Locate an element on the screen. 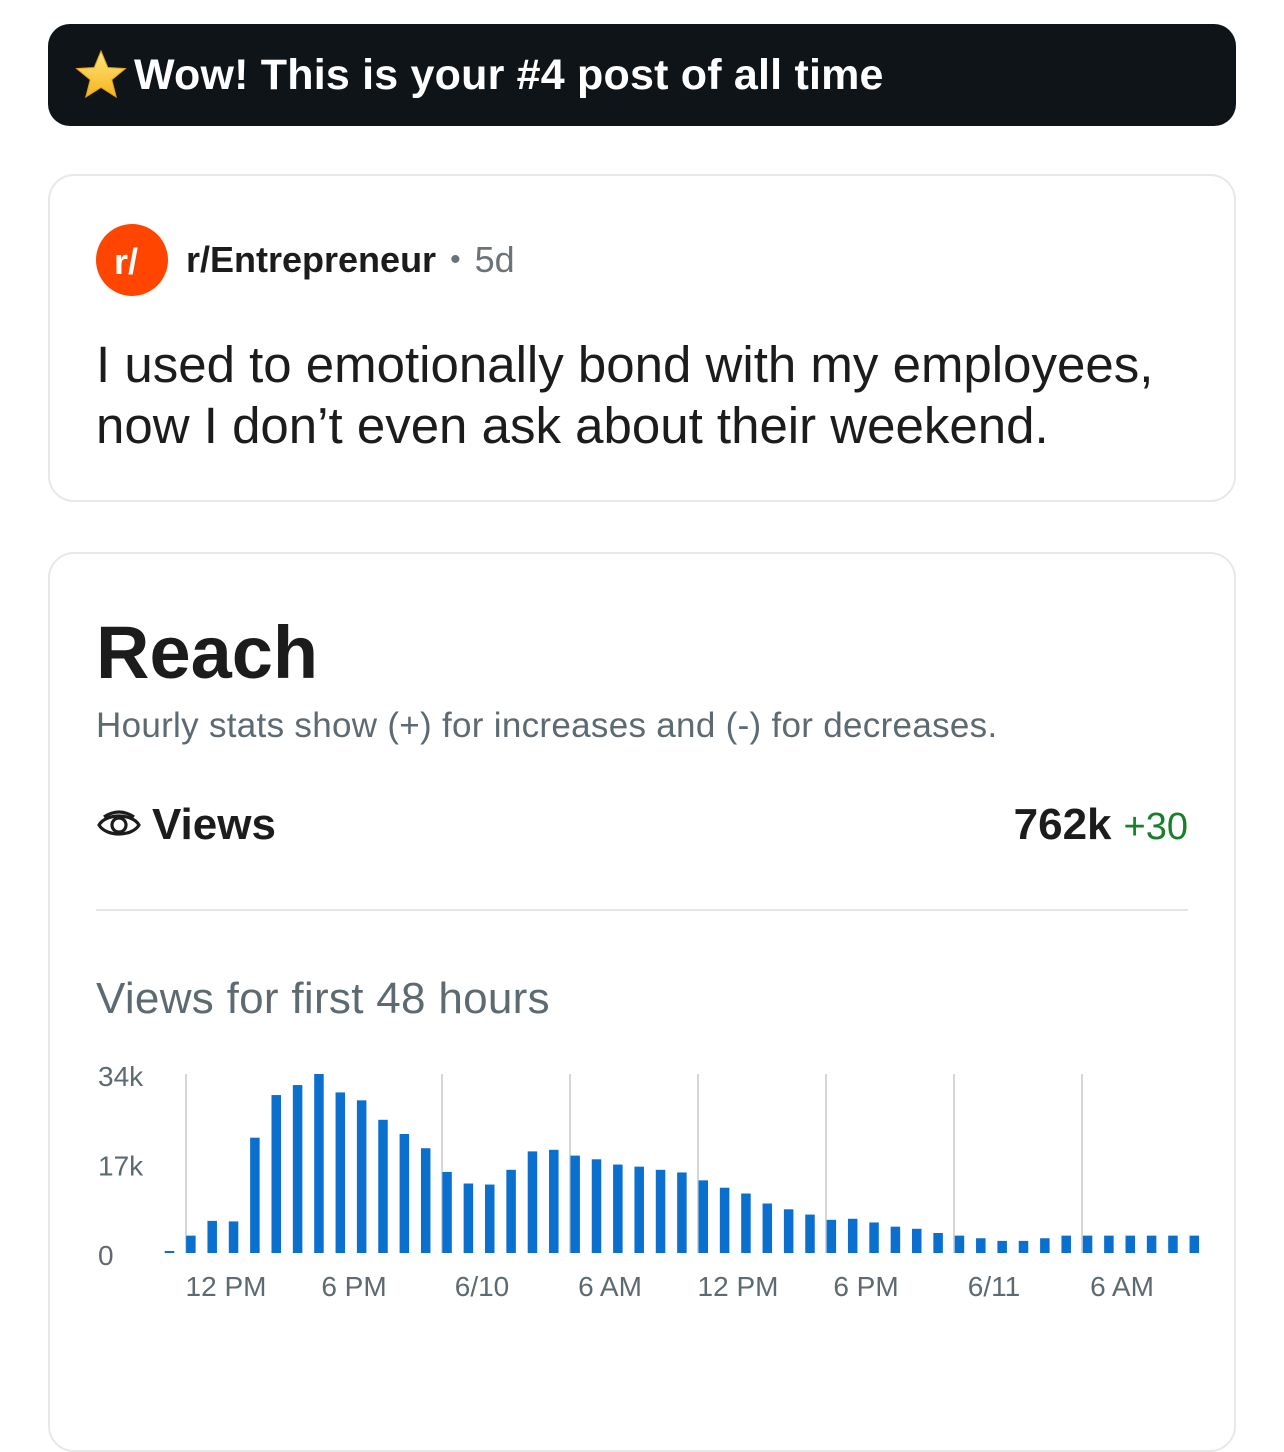 The height and width of the screenshot is (1452, 1284). svg-text: r/ is located at coordinates (126, 261).